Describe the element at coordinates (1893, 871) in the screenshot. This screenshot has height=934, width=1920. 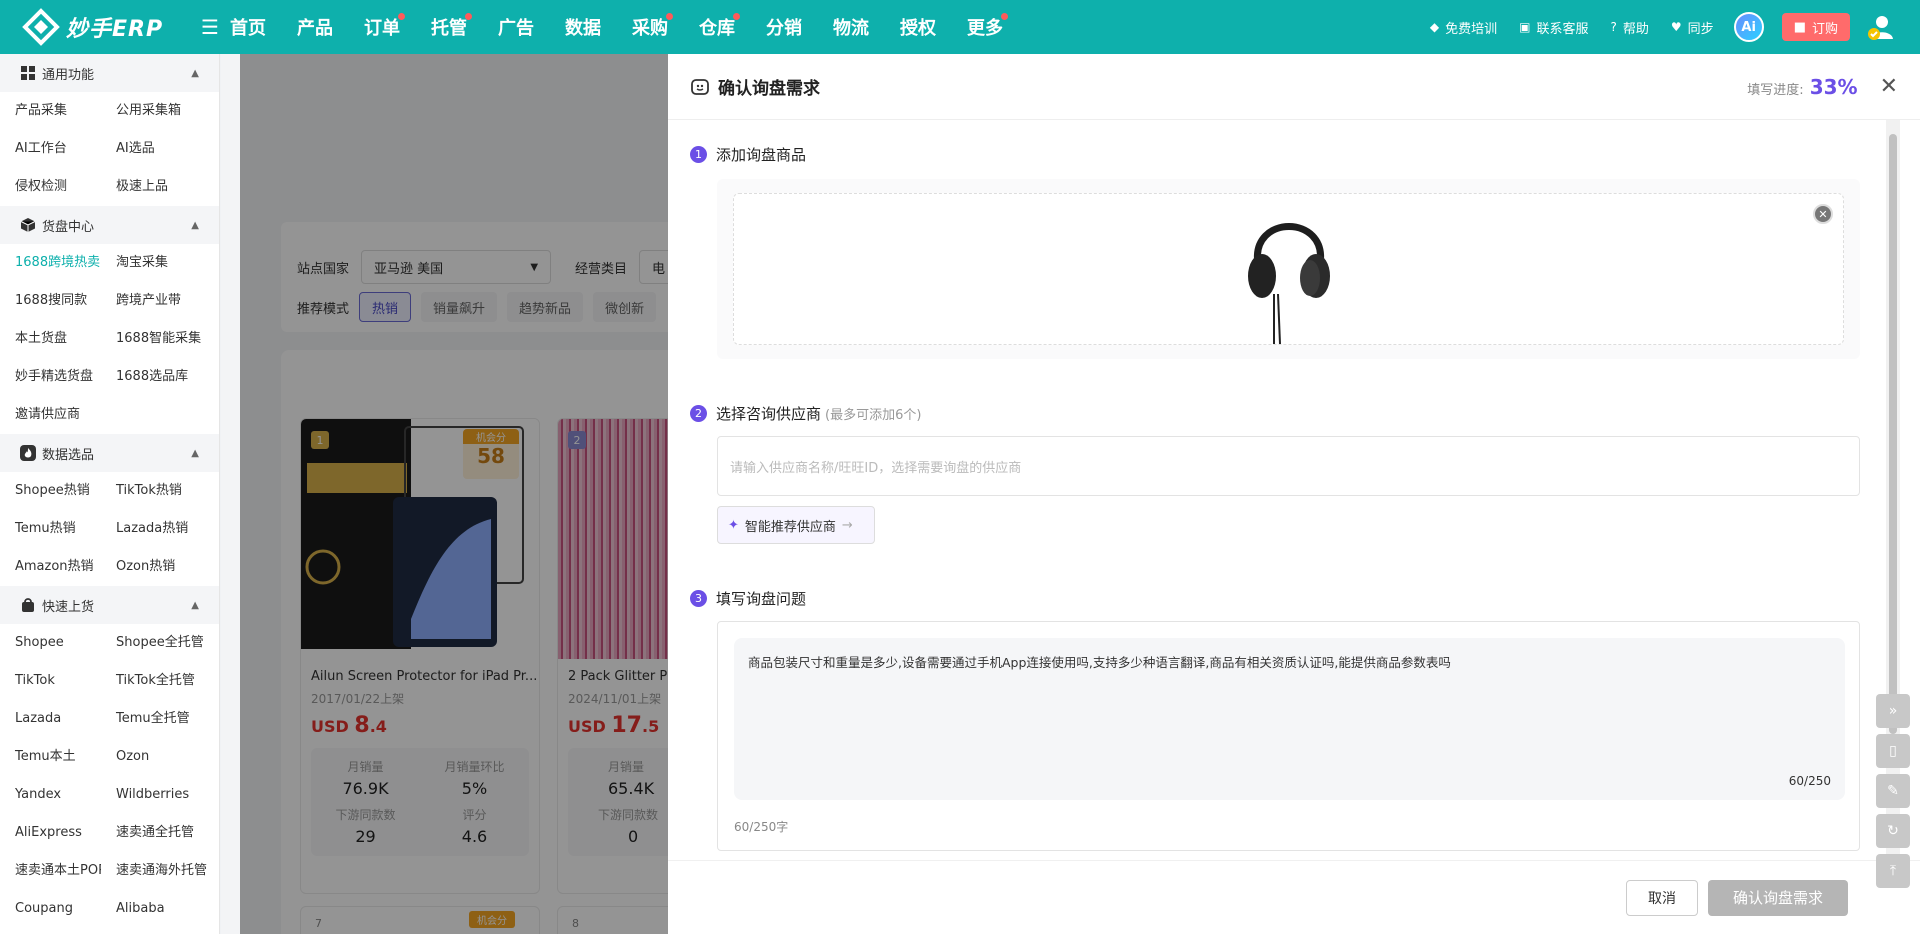
I see `back-to-top-icon: ⤒` at that location.